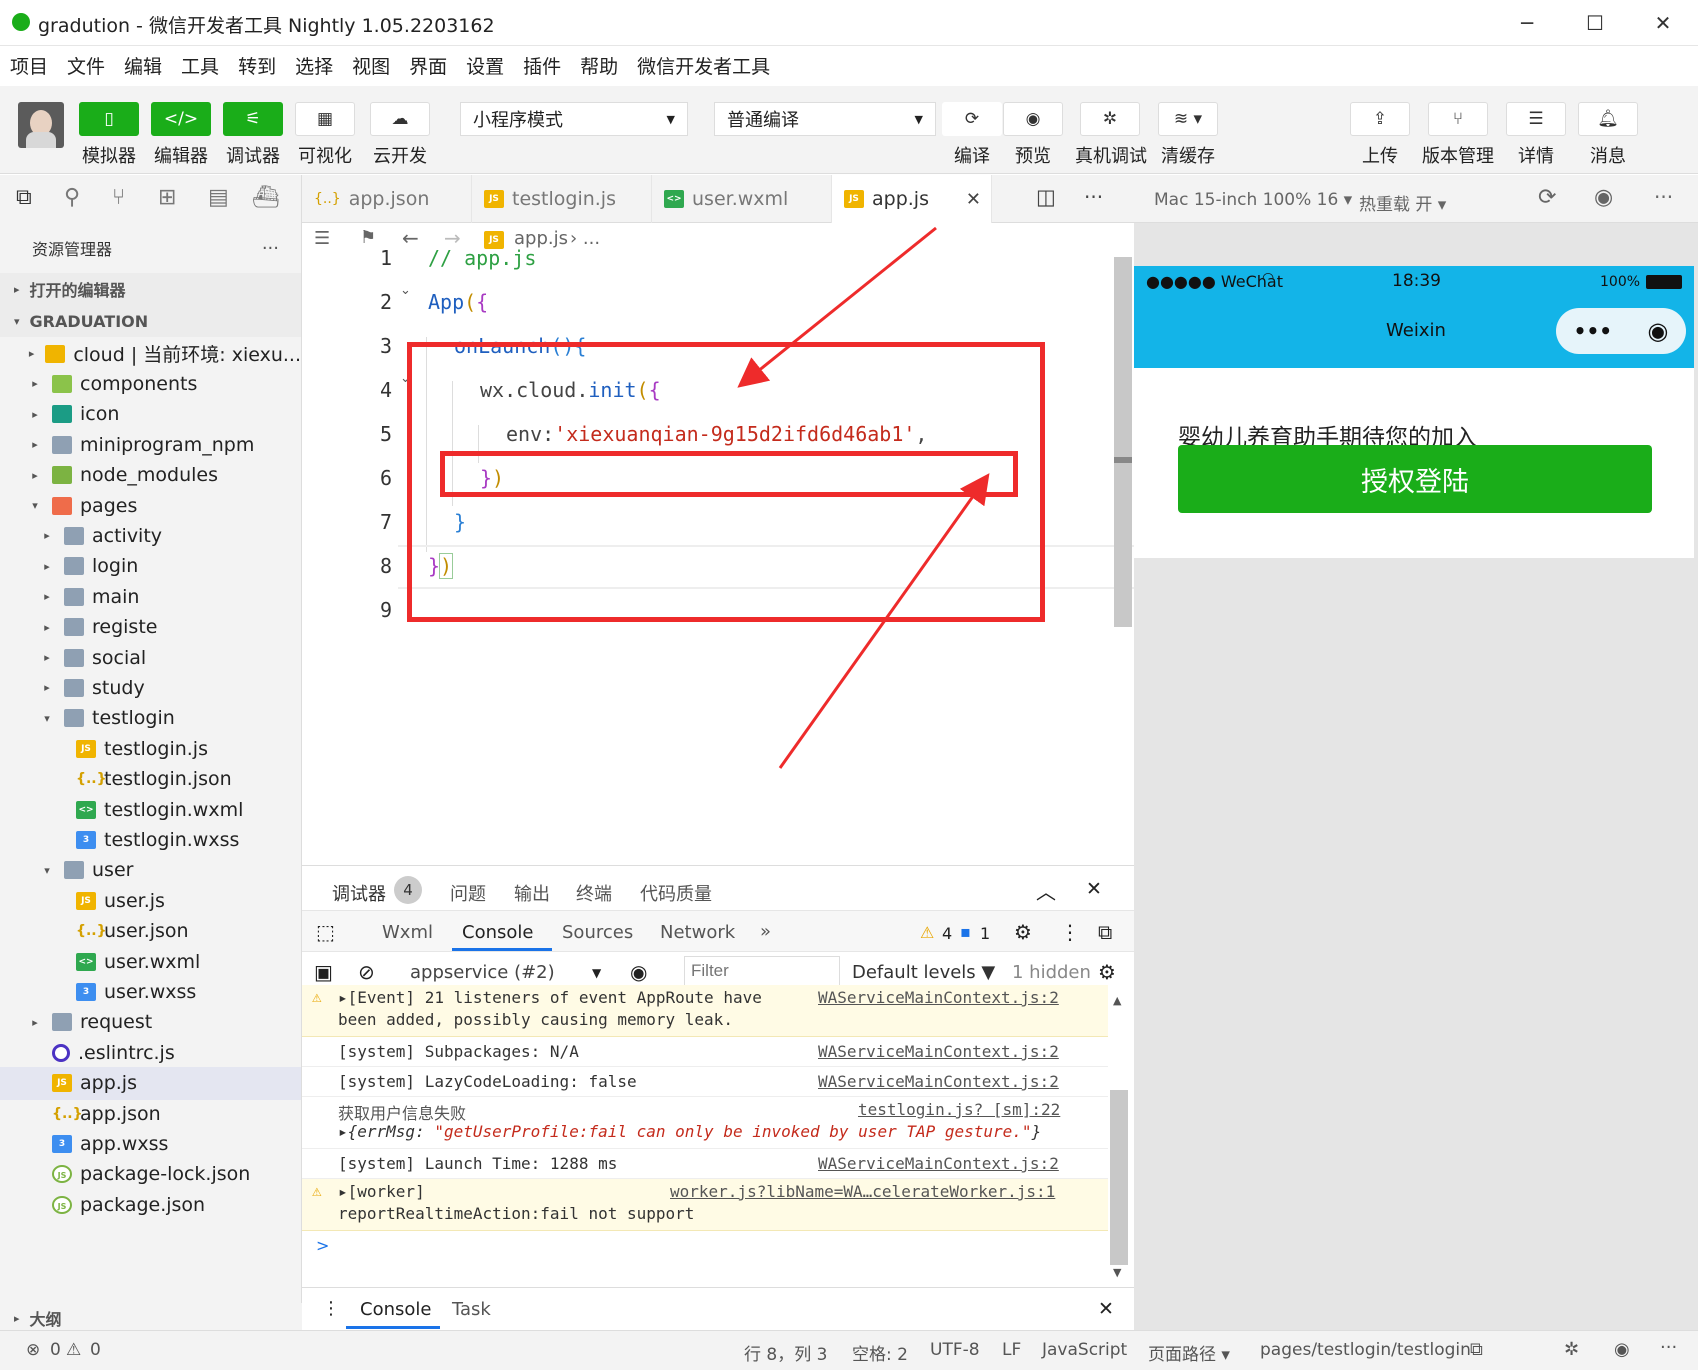  I want to click on scroll-up-icon: ▲, so click(1117, 1000).